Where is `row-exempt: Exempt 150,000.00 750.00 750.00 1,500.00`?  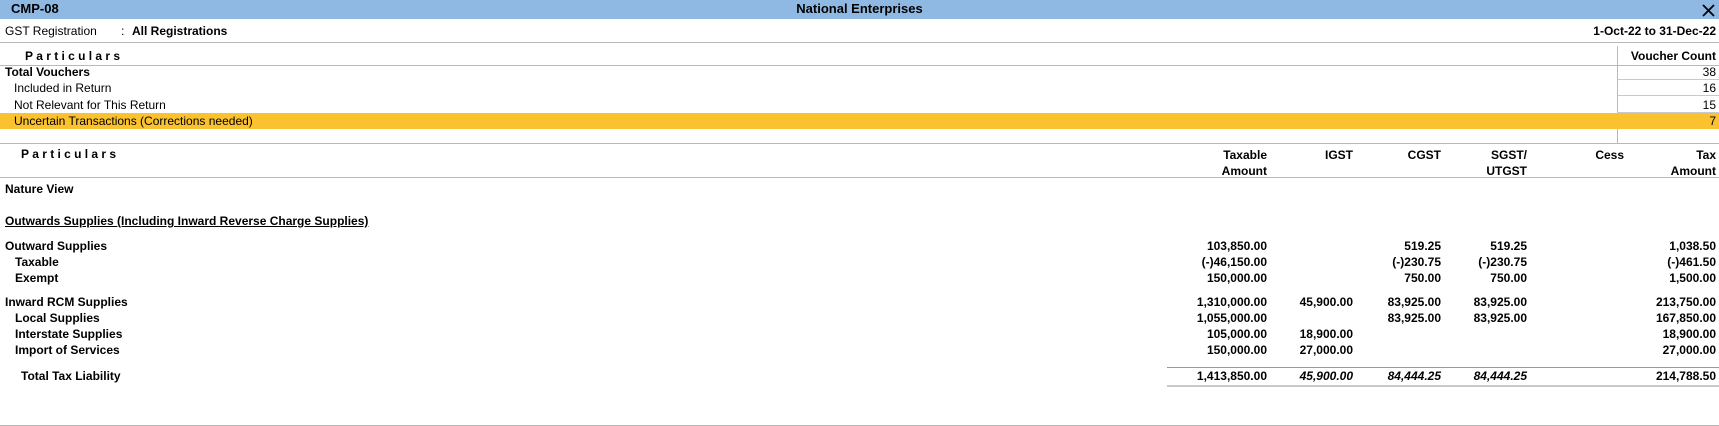 row-exempt: Exempt 150,000.00 750.00 750.00 1,500.00 is located at coordinates (859, 278).